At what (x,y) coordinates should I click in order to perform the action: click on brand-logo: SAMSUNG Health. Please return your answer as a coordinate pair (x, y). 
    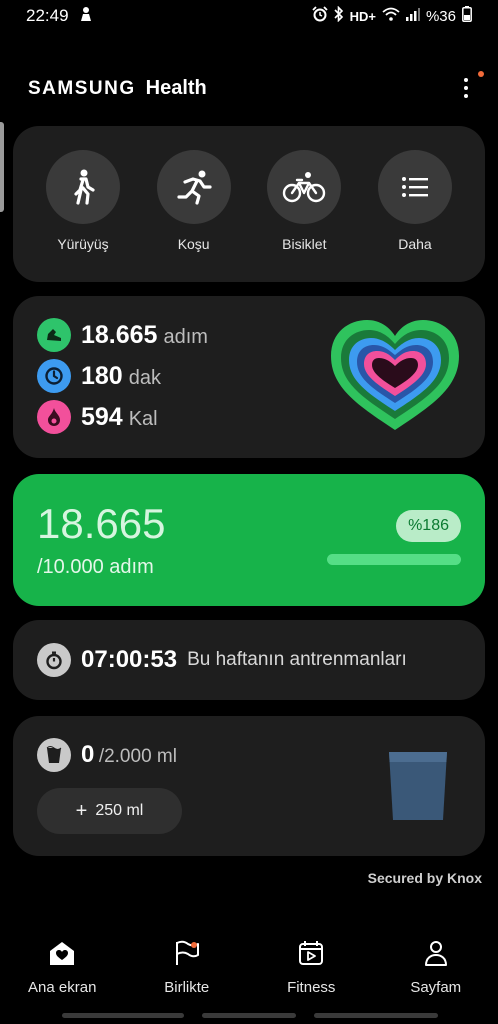
    Looking at the image, I should click on (117, 88).